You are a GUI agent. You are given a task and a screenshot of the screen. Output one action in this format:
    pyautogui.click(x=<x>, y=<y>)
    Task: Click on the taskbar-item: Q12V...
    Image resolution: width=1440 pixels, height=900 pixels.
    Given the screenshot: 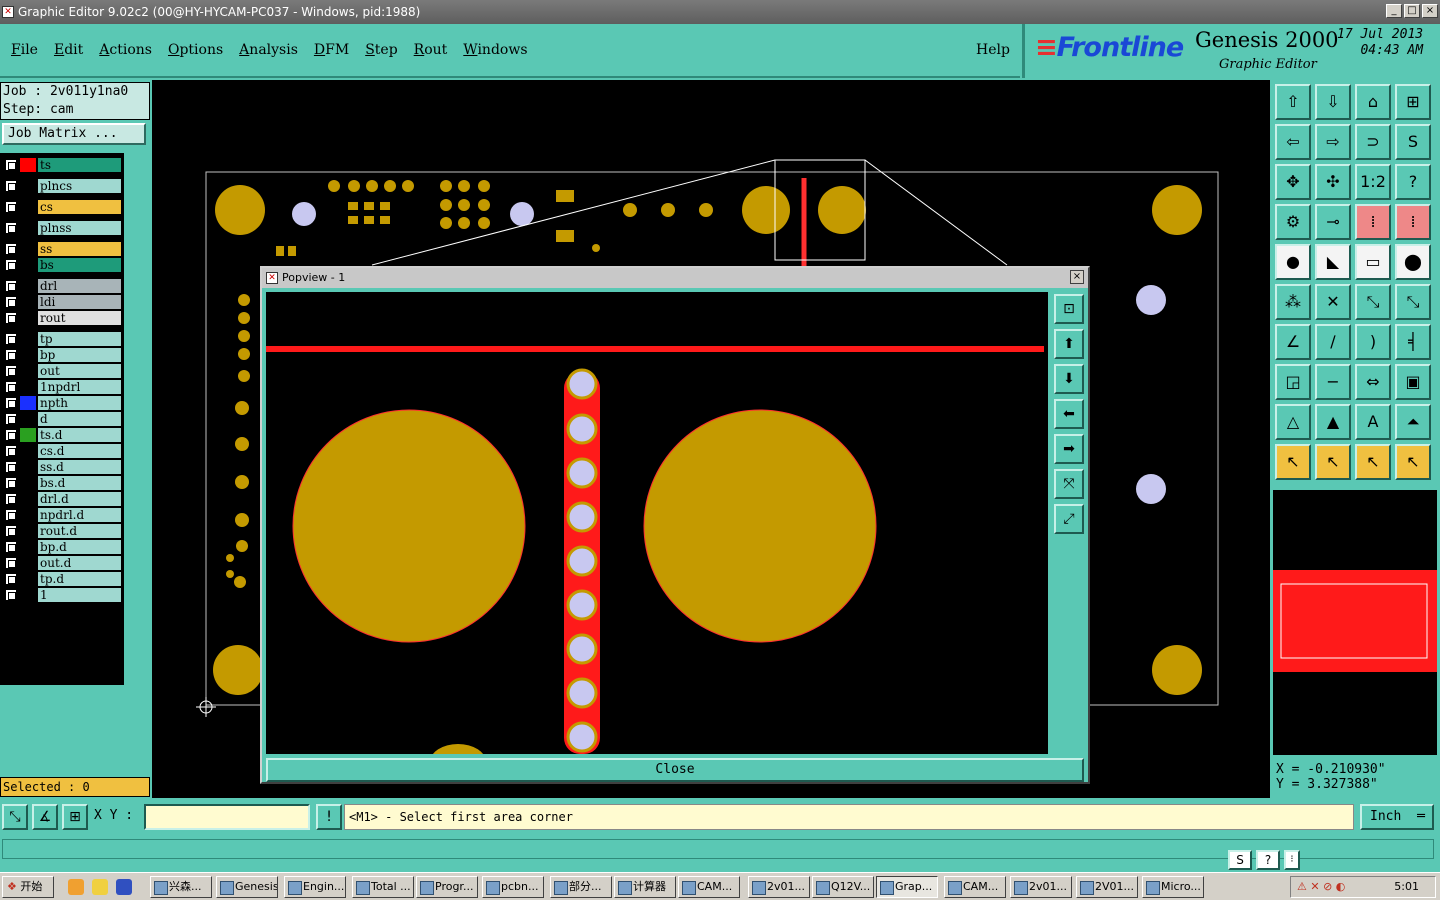 What is the action you would take?
    pyautogui.click(x=843, y=887)
    